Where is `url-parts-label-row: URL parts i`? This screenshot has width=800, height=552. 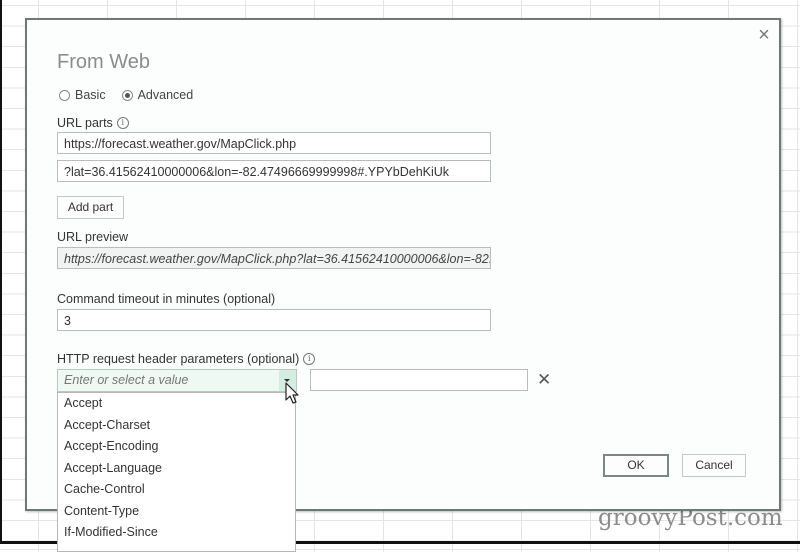 url-parts-label-row: URL parts i is located at coordinates (93, 123).